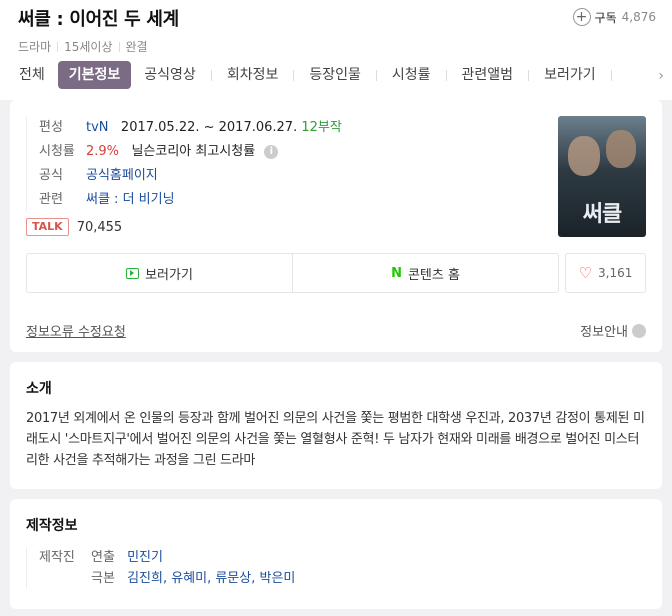 The height and width of the screenshot is (616, 672). I want to click on page-title: 써클 : 이어진 두 세계, so click(98, 19).